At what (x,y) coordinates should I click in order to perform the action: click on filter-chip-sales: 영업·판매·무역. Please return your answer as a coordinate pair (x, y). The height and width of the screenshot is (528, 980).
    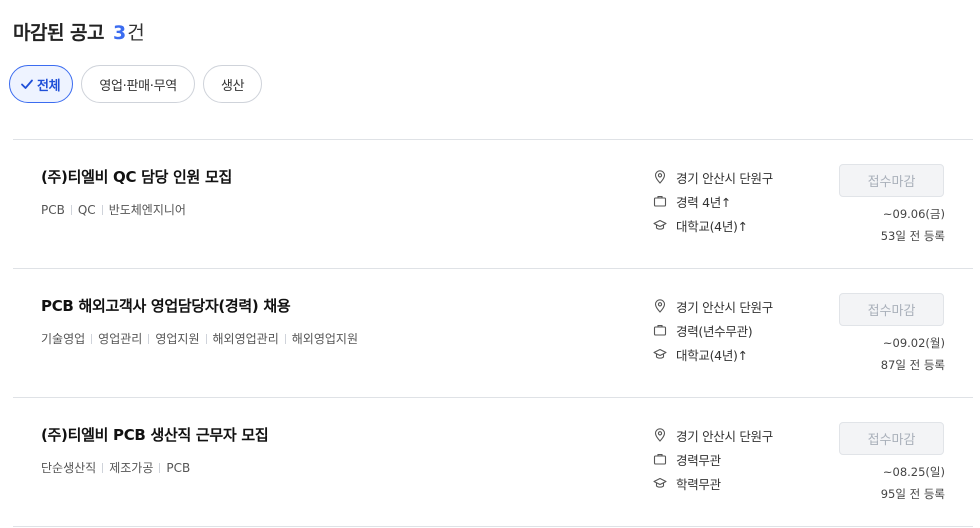
    Looking at the image, I should click on (138, 84).